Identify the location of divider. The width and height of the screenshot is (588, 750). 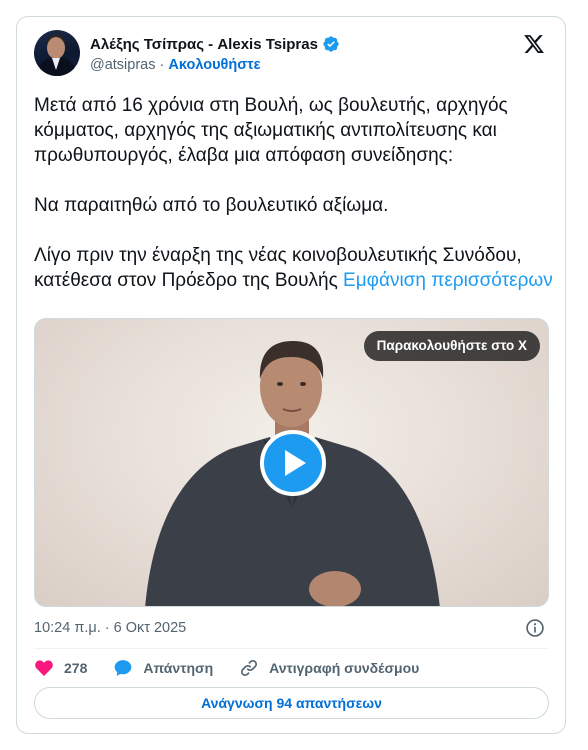
(291, 648).